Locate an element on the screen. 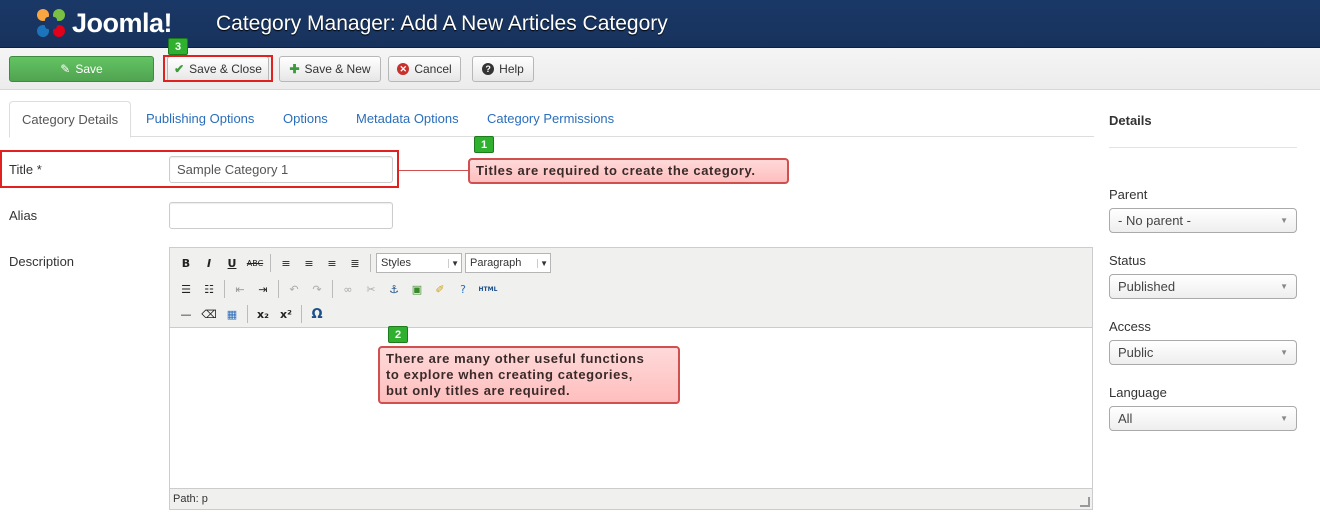  details-title: Details is located at coordinates (1130, 120).